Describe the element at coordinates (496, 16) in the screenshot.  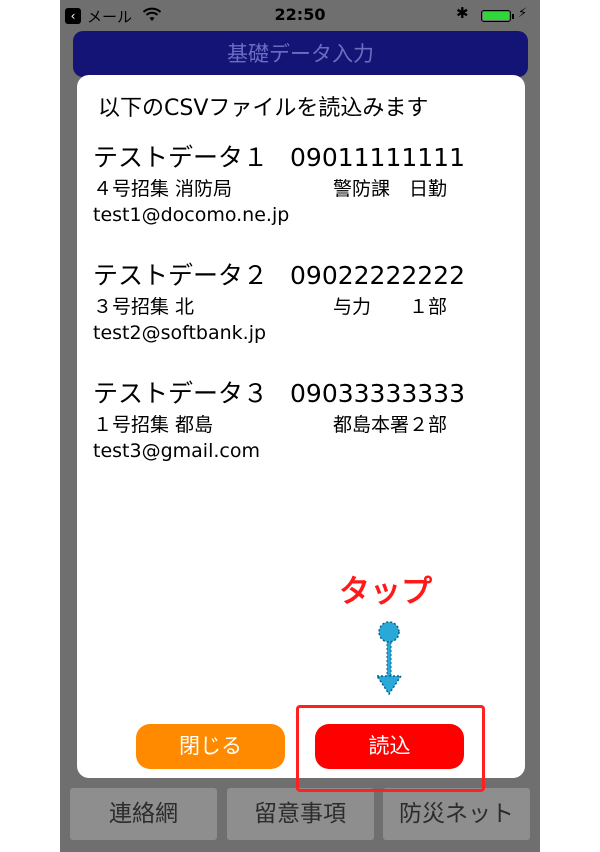
I see `battery-icon` at that location.